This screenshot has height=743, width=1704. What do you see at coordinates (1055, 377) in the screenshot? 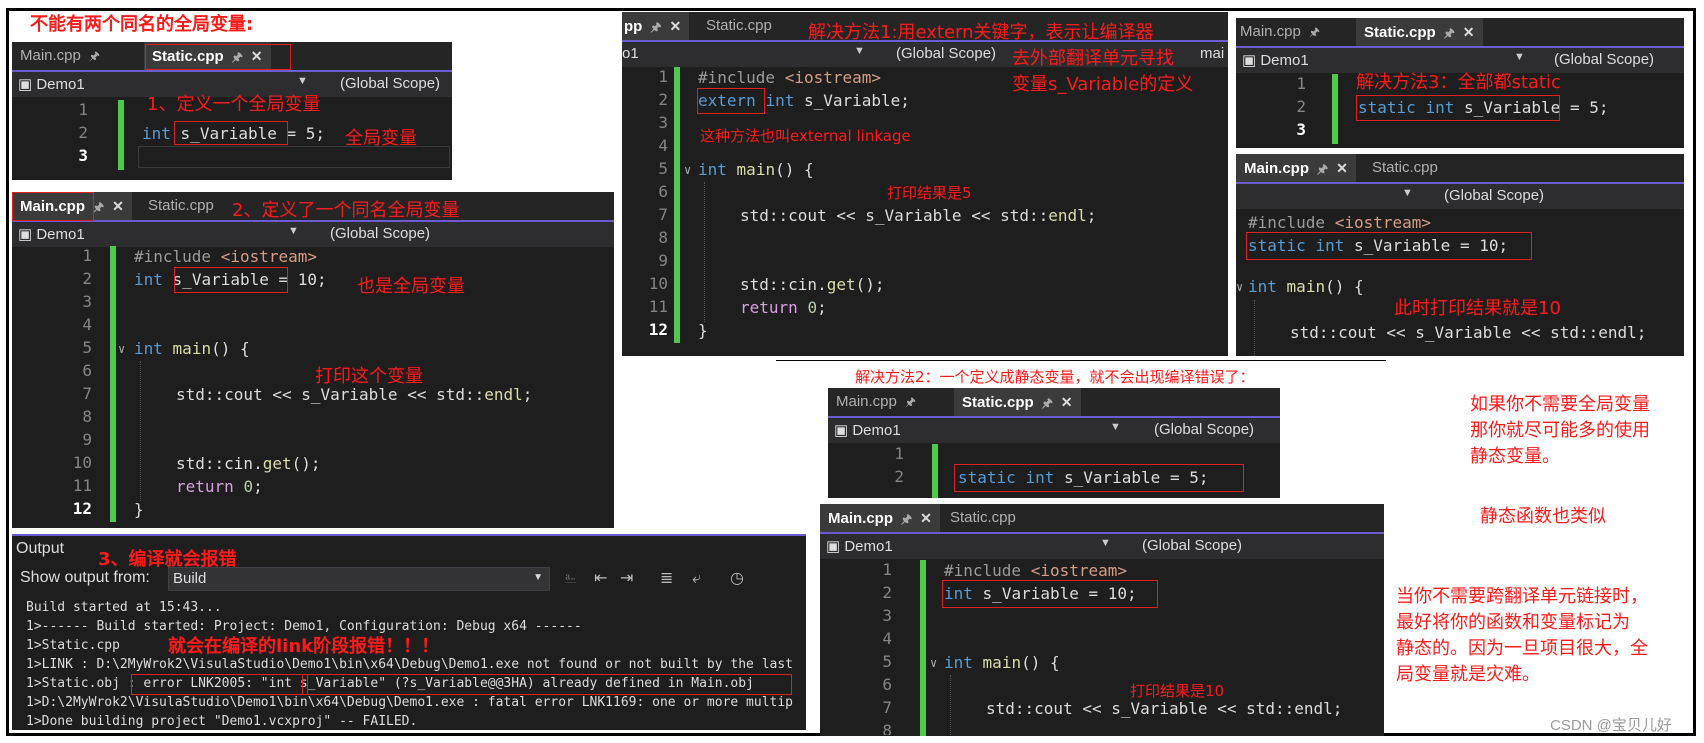
I see `annotation: 解决方法2：一个定义成静态变量，就不会出现编译错误了：` at bounding box center [1055, 377].